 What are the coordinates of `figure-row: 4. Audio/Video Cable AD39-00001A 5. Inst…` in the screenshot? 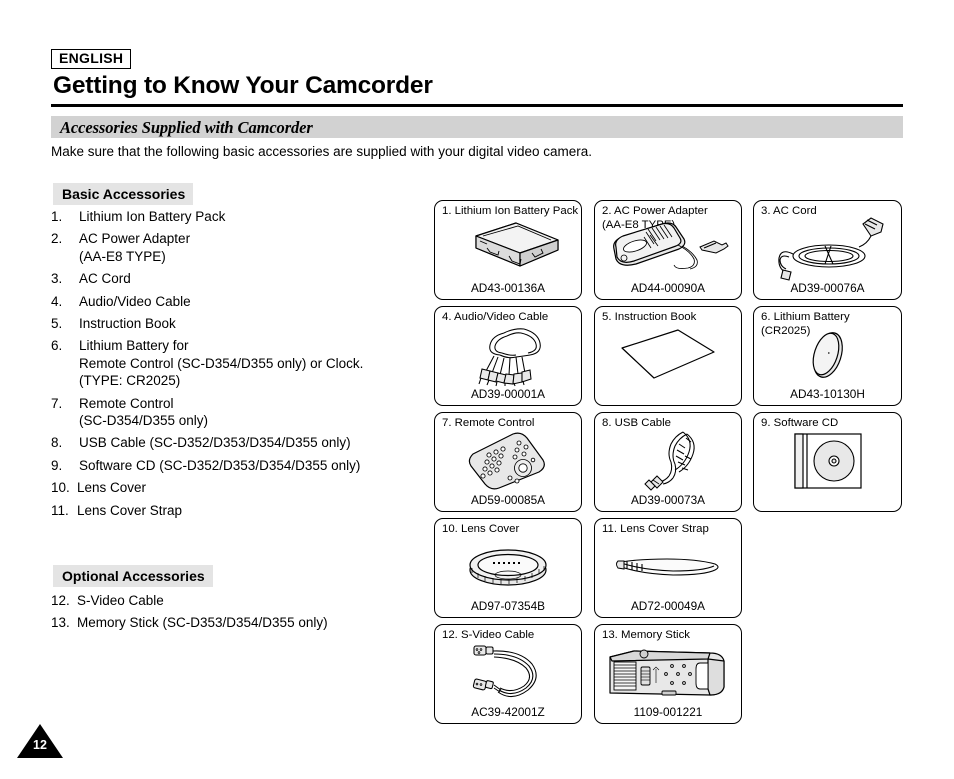 It's located at (669, 357).